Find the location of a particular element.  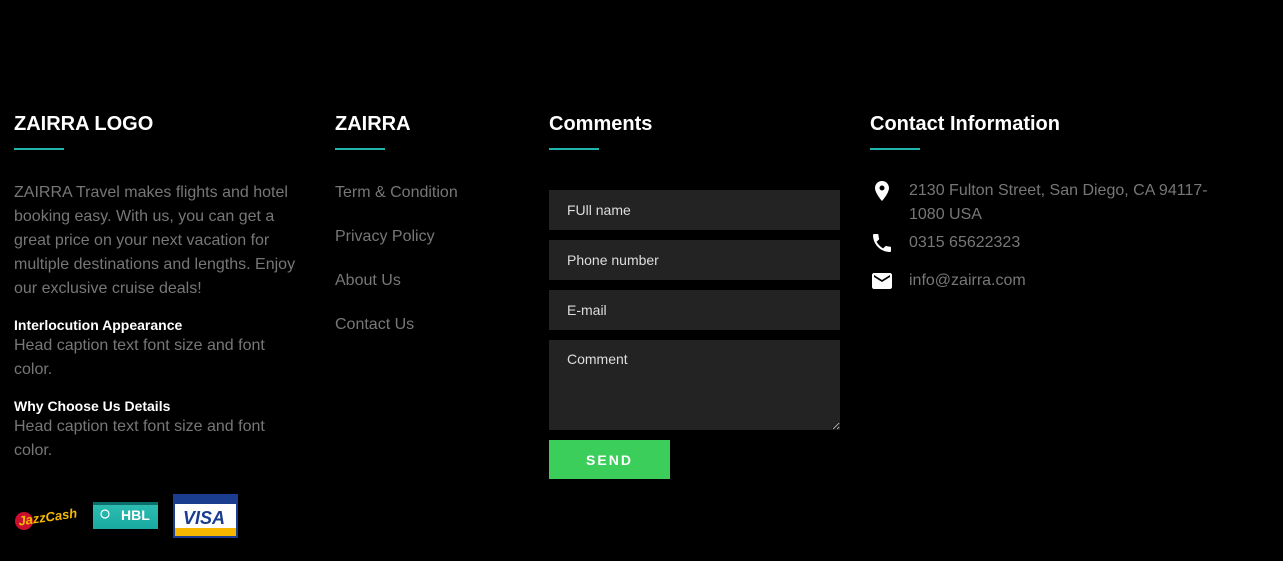

contact-us-link: Contact Us is located at coordinates (374, 324).